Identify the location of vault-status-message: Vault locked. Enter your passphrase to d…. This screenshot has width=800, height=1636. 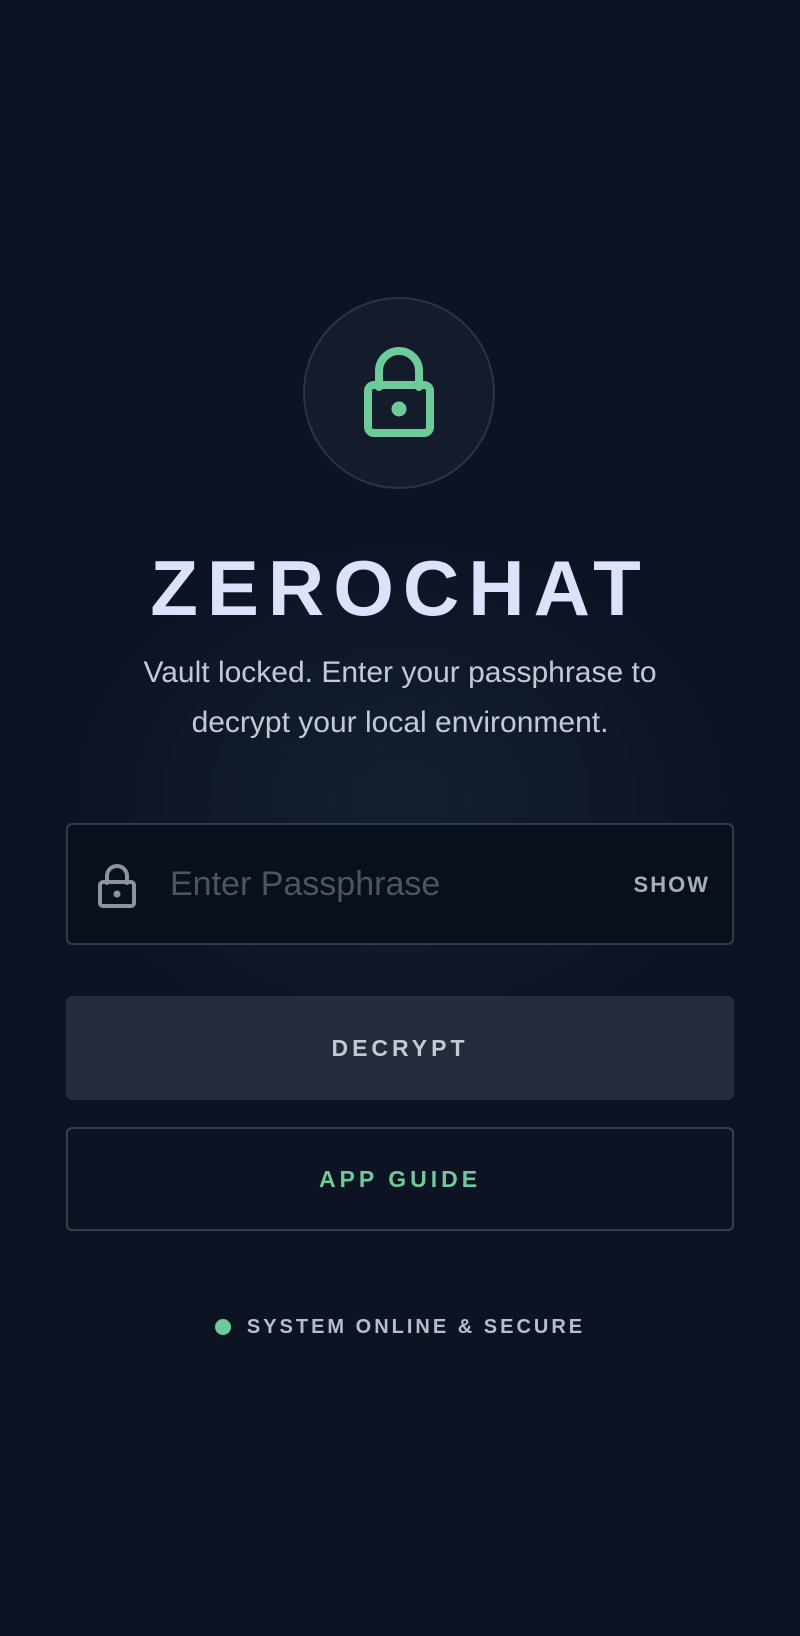
(400, 698).